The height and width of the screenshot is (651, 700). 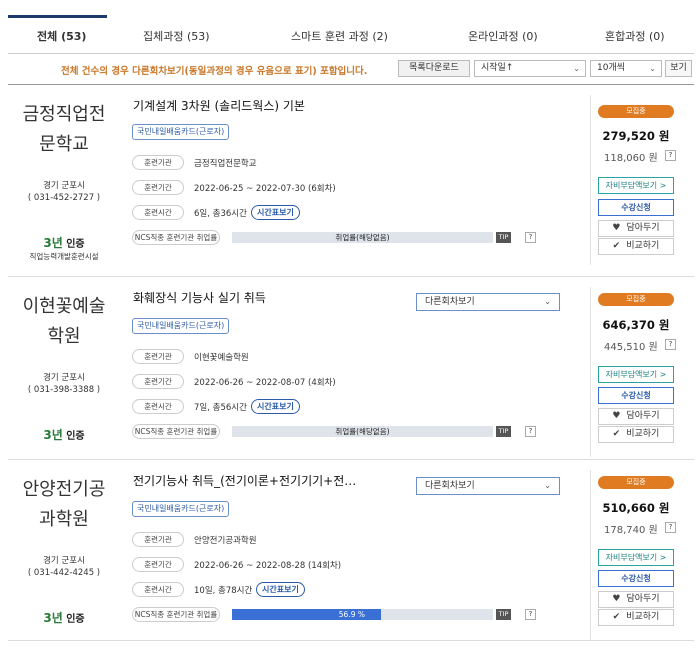 What do you see at coordinates (631, 347) in the screenshot?
I see `self-pay-price: 445,510 원` at bounding box center [631, 347].